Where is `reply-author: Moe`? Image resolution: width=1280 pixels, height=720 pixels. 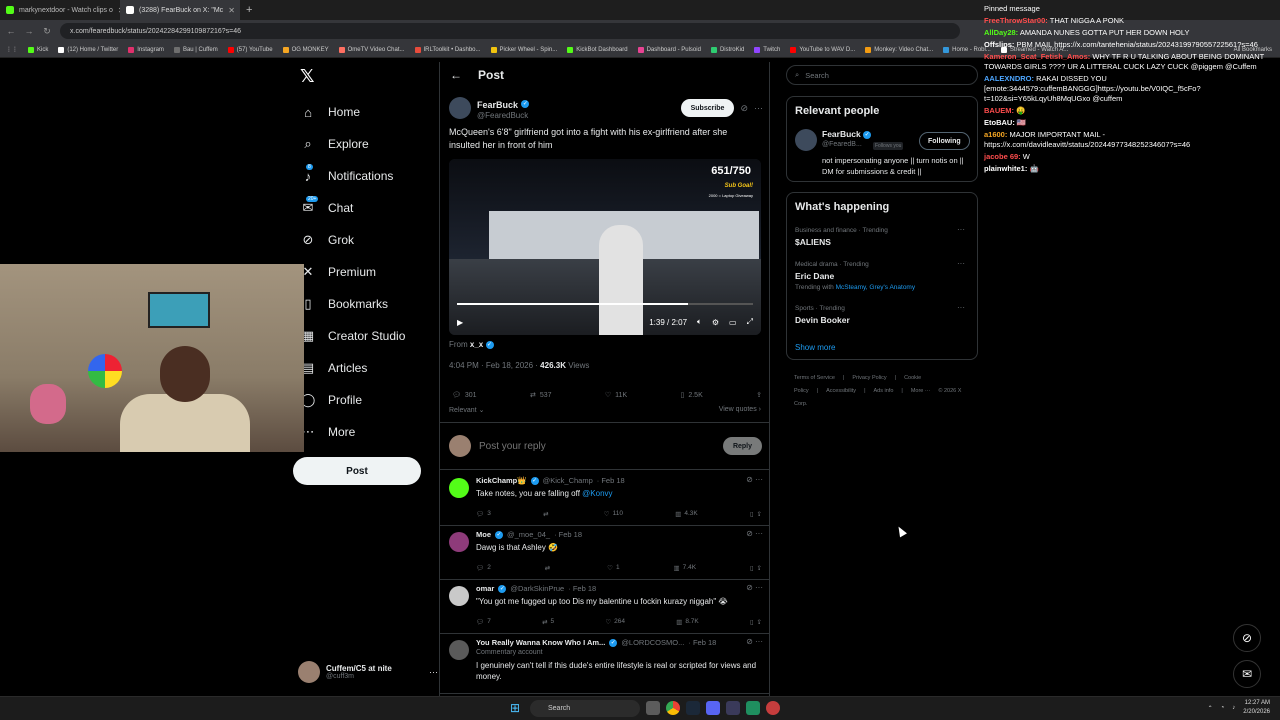 reply-author: Moe is located at coordinates (483, 534).